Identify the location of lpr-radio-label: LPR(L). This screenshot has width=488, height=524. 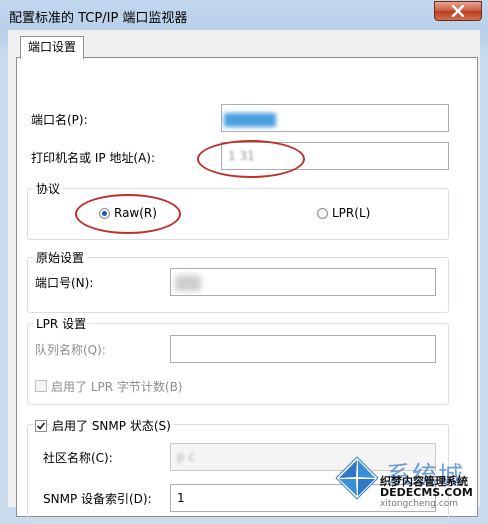
(351, 213).